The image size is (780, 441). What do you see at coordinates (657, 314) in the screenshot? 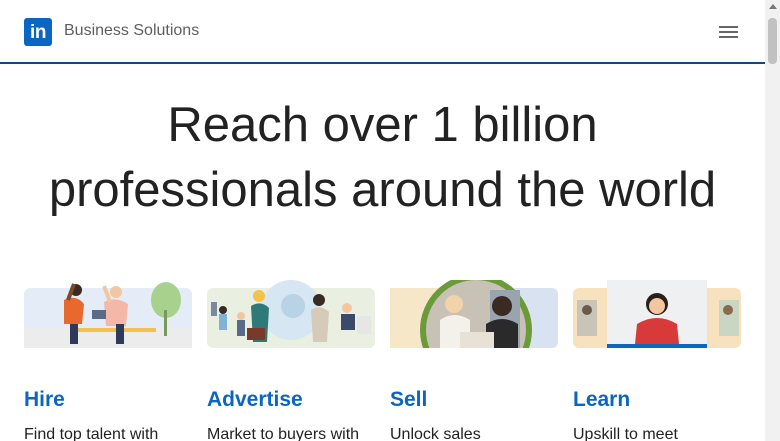
I see `learner-photo-illustration` at bounding box center [657, 314].